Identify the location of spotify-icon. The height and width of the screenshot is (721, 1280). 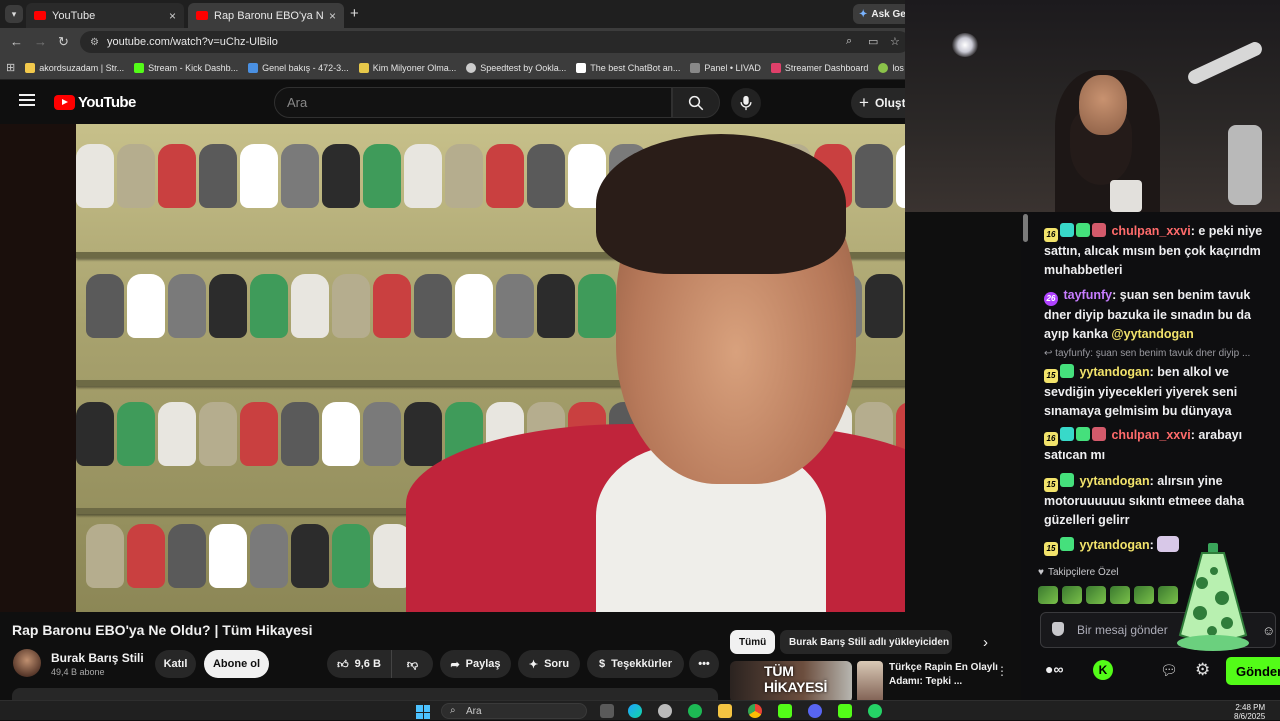
(695, 711).